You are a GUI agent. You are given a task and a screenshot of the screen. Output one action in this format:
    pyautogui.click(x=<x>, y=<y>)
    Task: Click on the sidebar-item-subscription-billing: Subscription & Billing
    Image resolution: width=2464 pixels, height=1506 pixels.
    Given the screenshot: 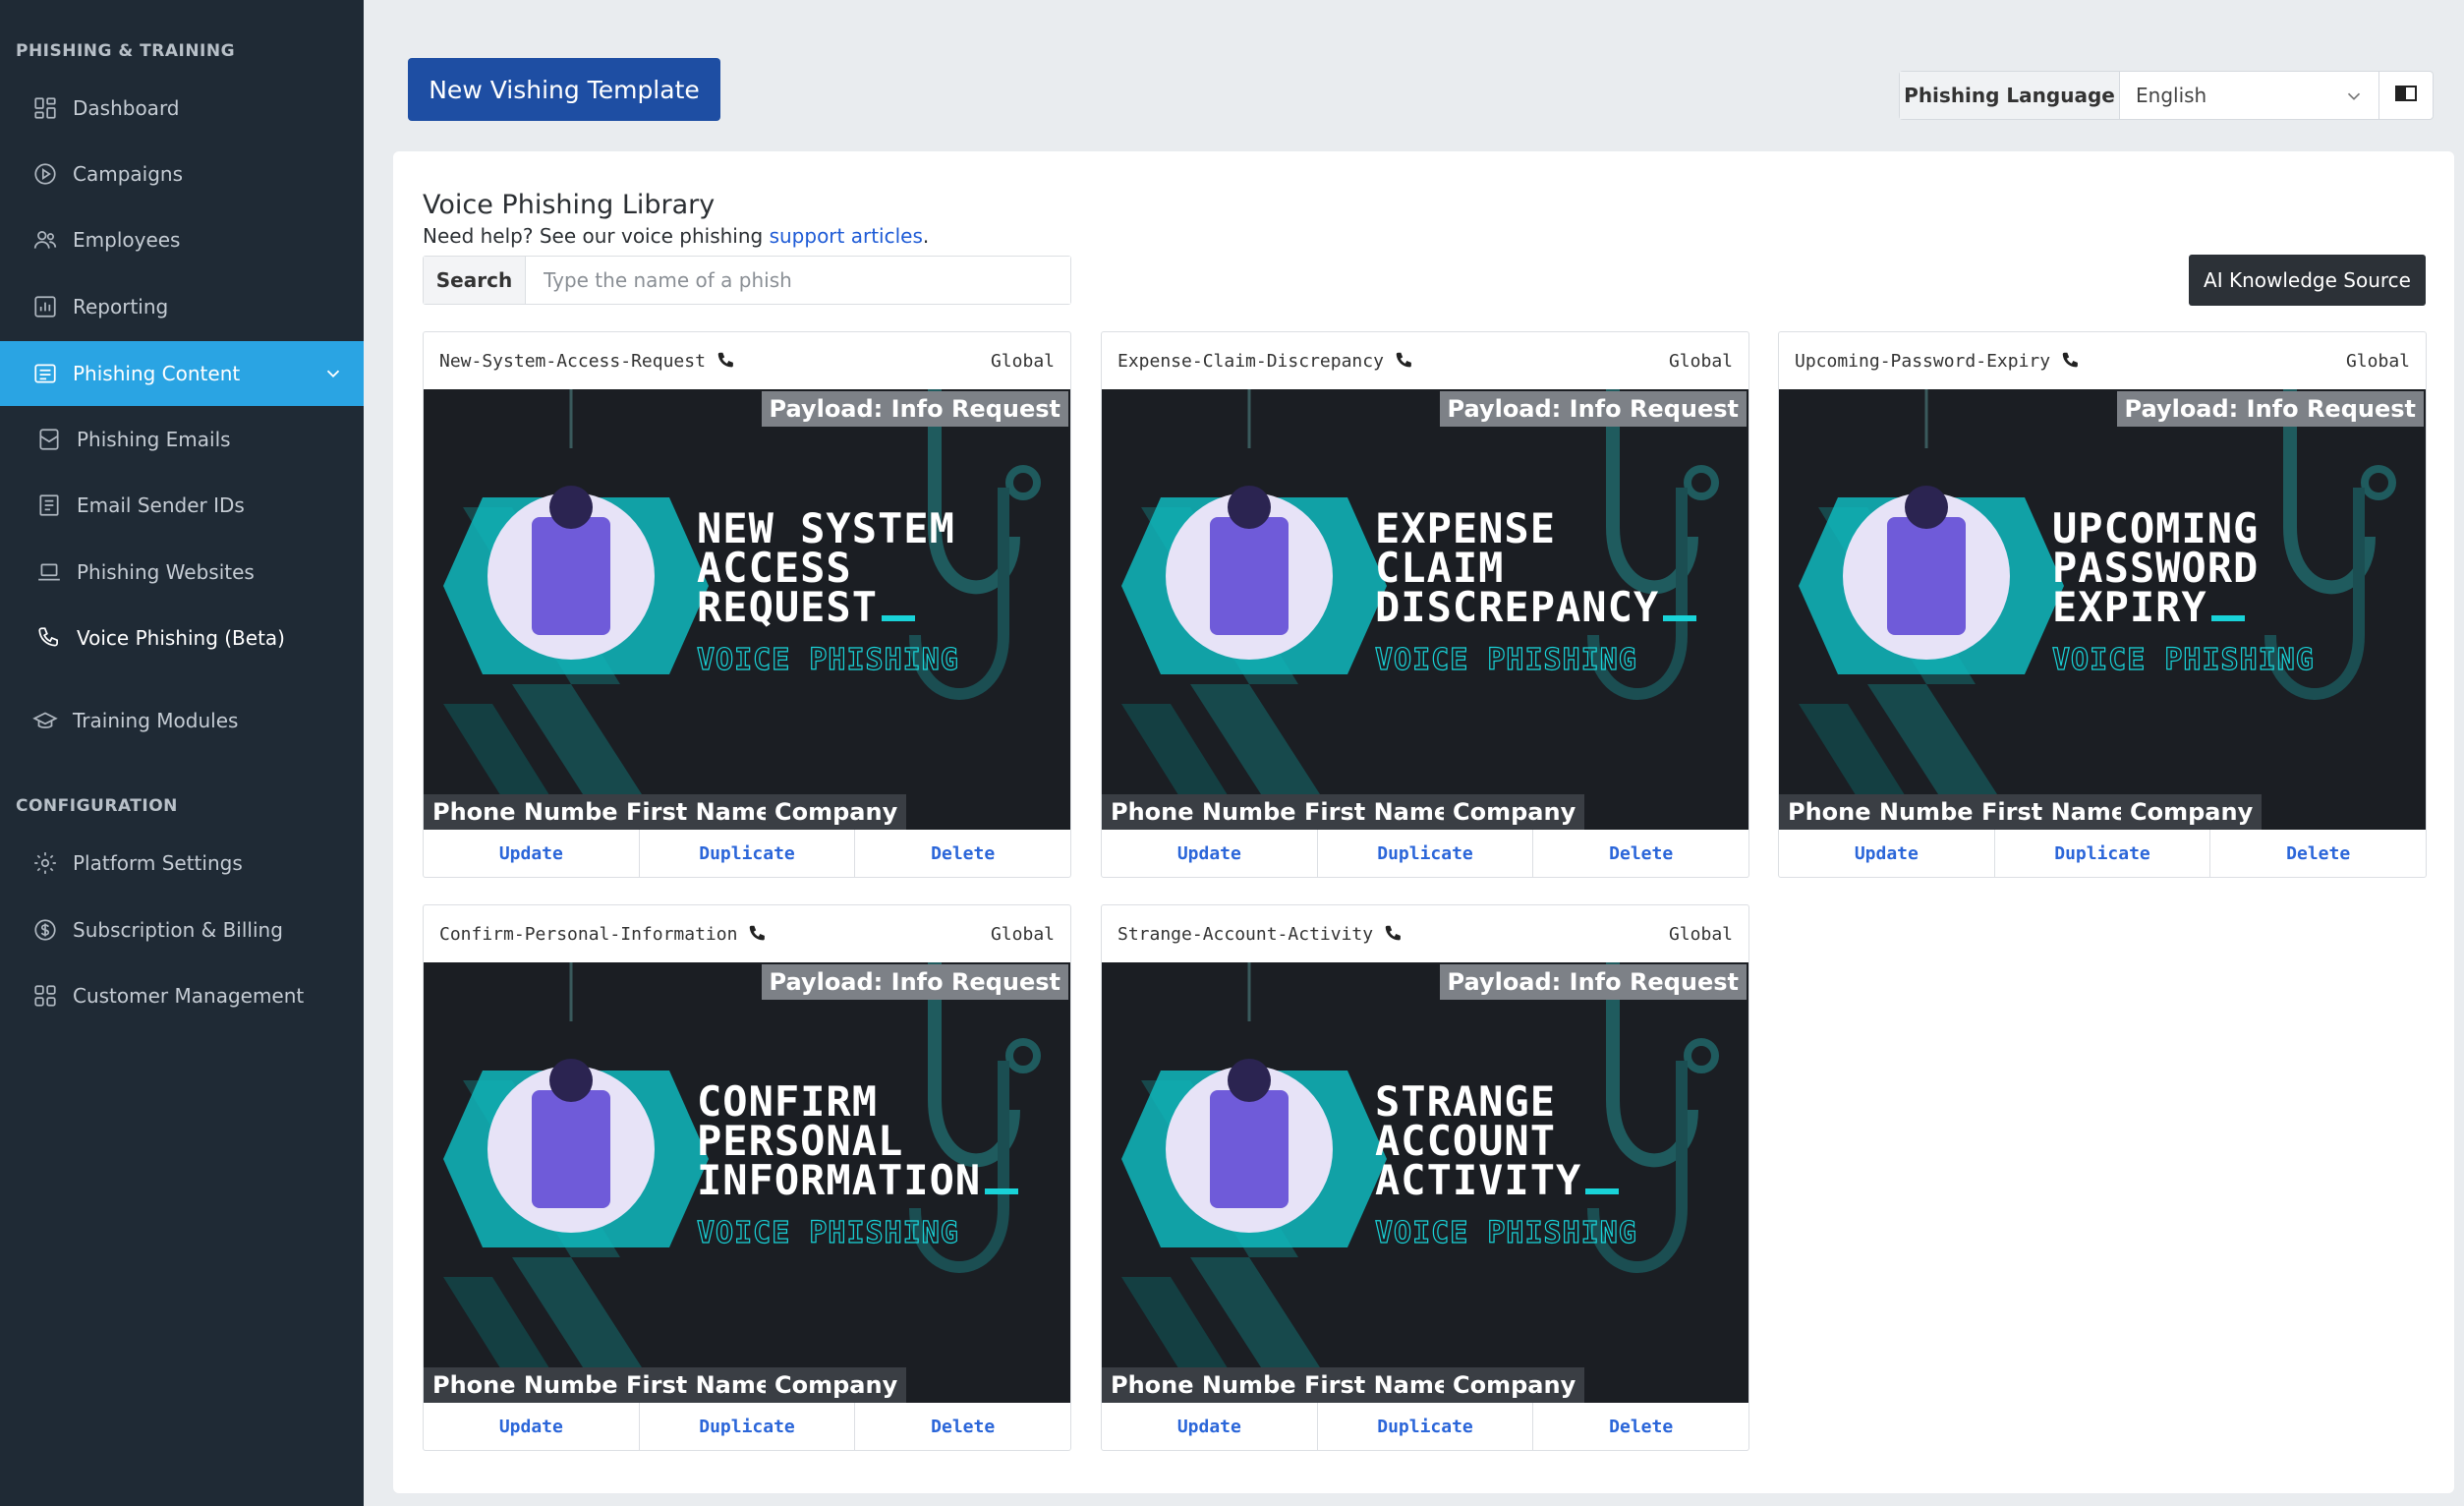 What is the action you would take?
    pyautogui.click(x=182, y=930)
    